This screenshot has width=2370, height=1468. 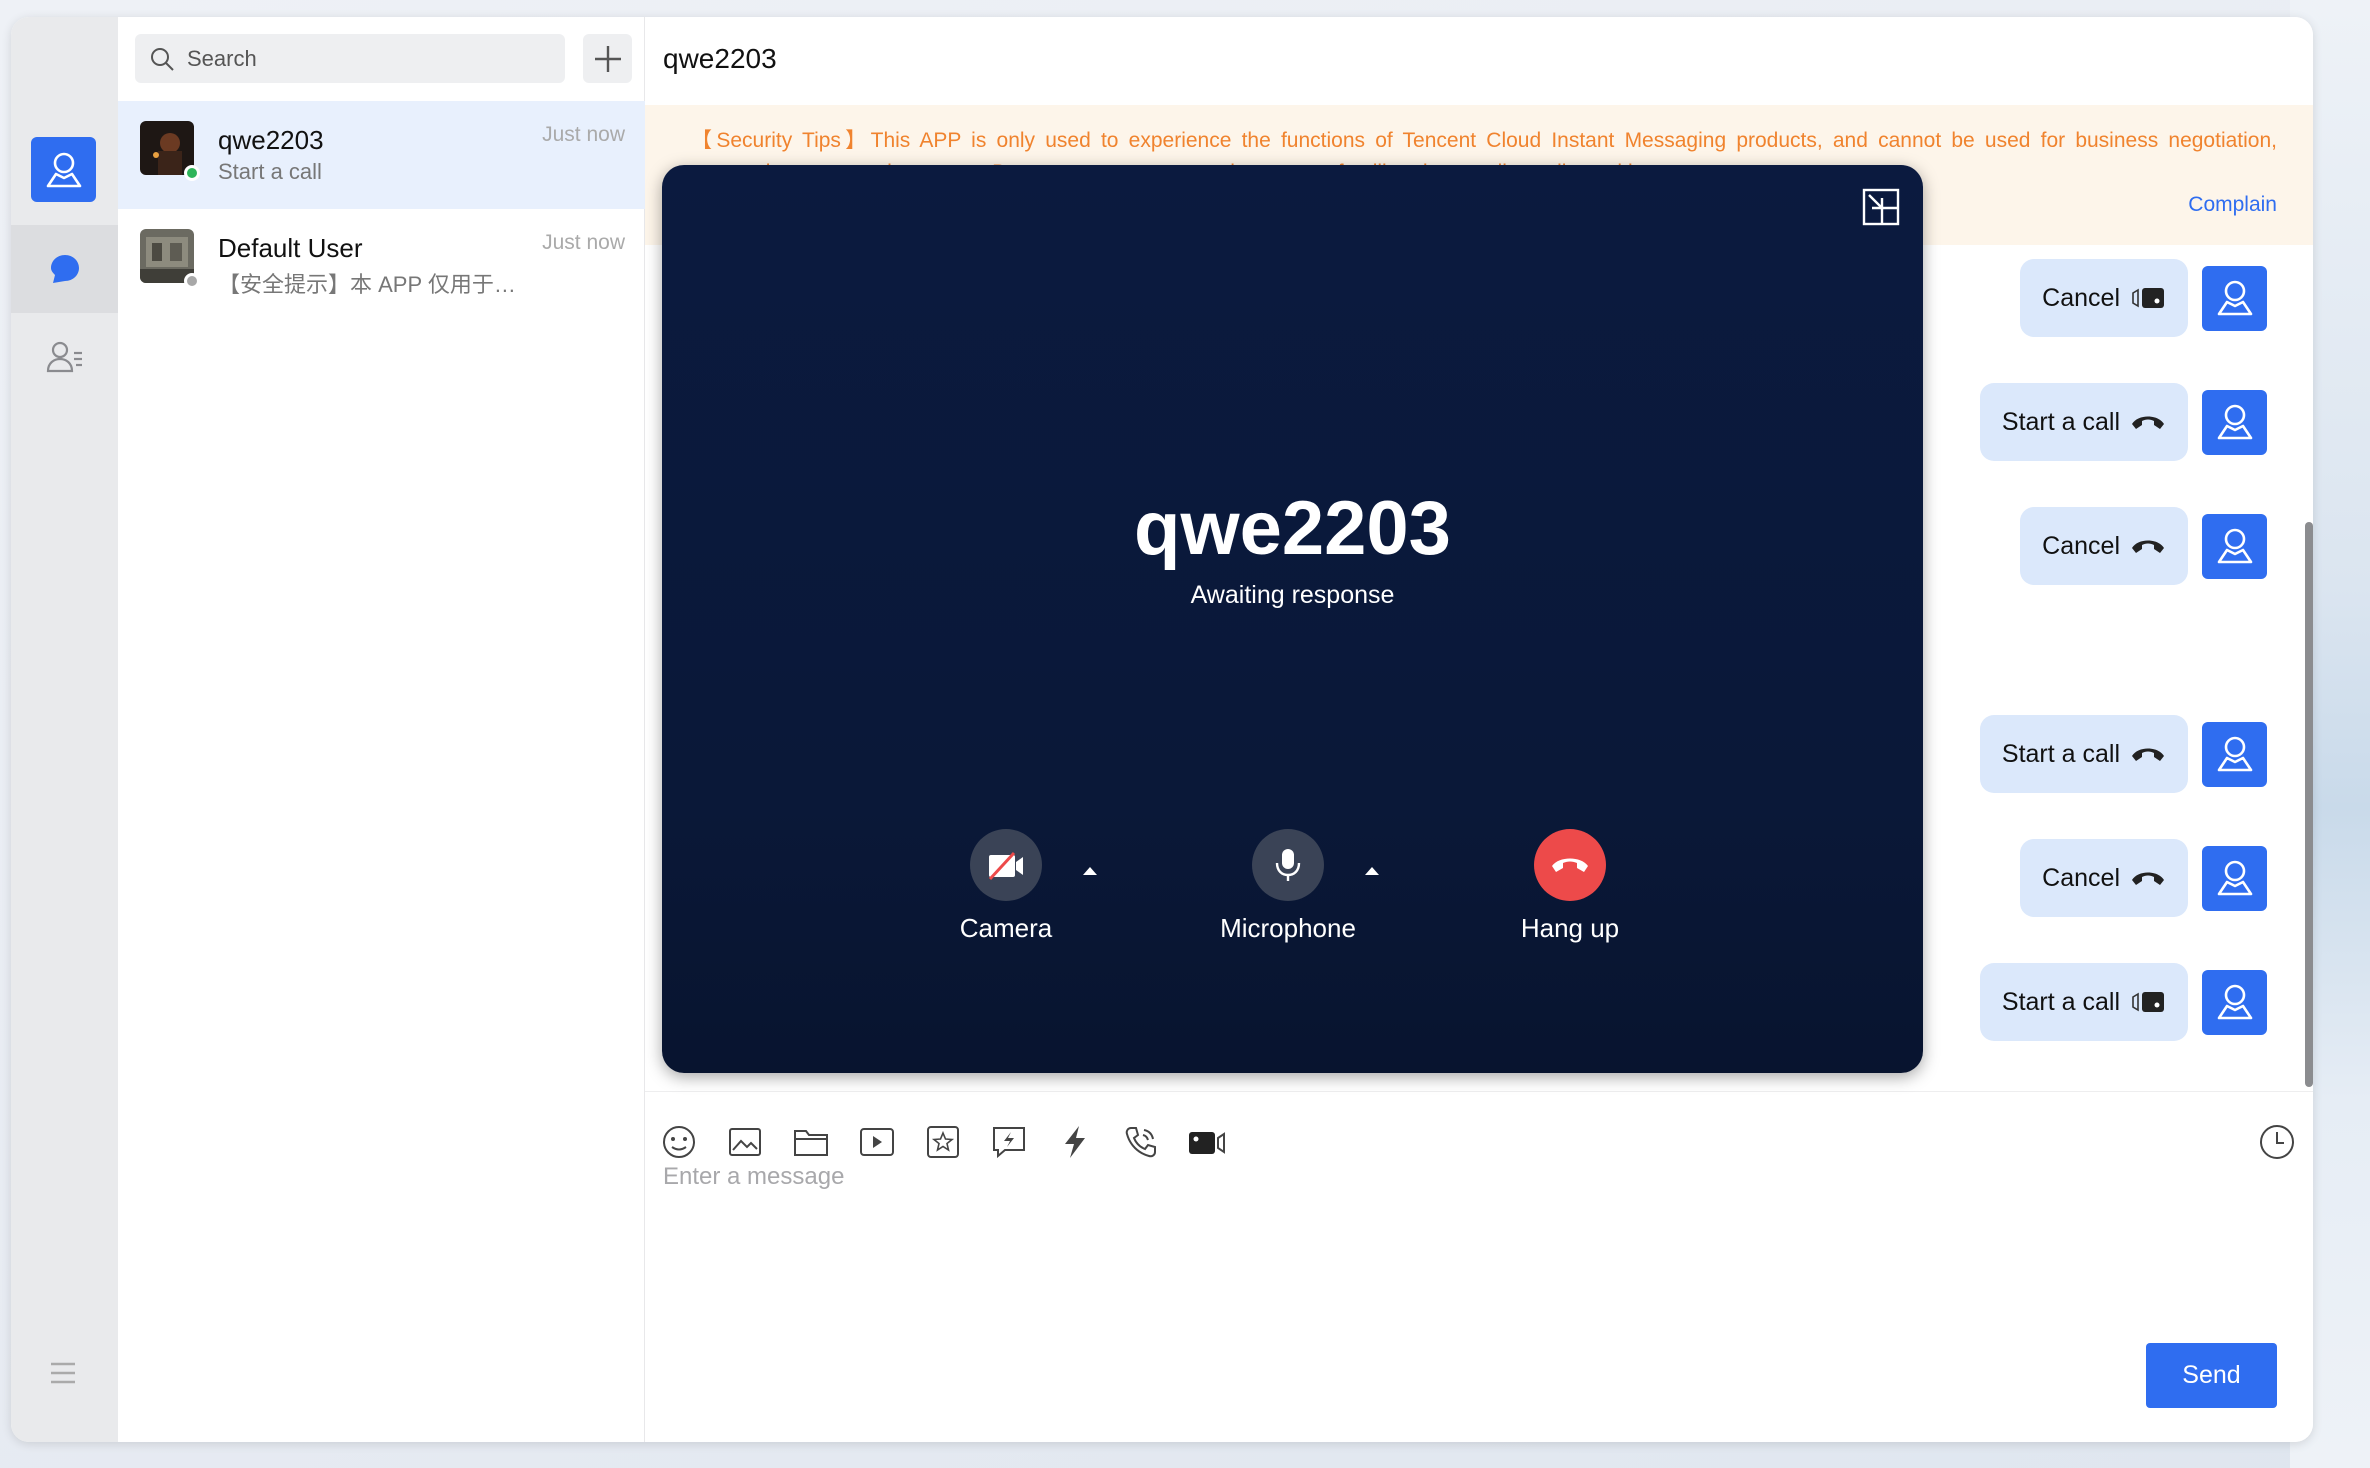 I want to click on hang-up-icon, so click(x=1570, y=865).